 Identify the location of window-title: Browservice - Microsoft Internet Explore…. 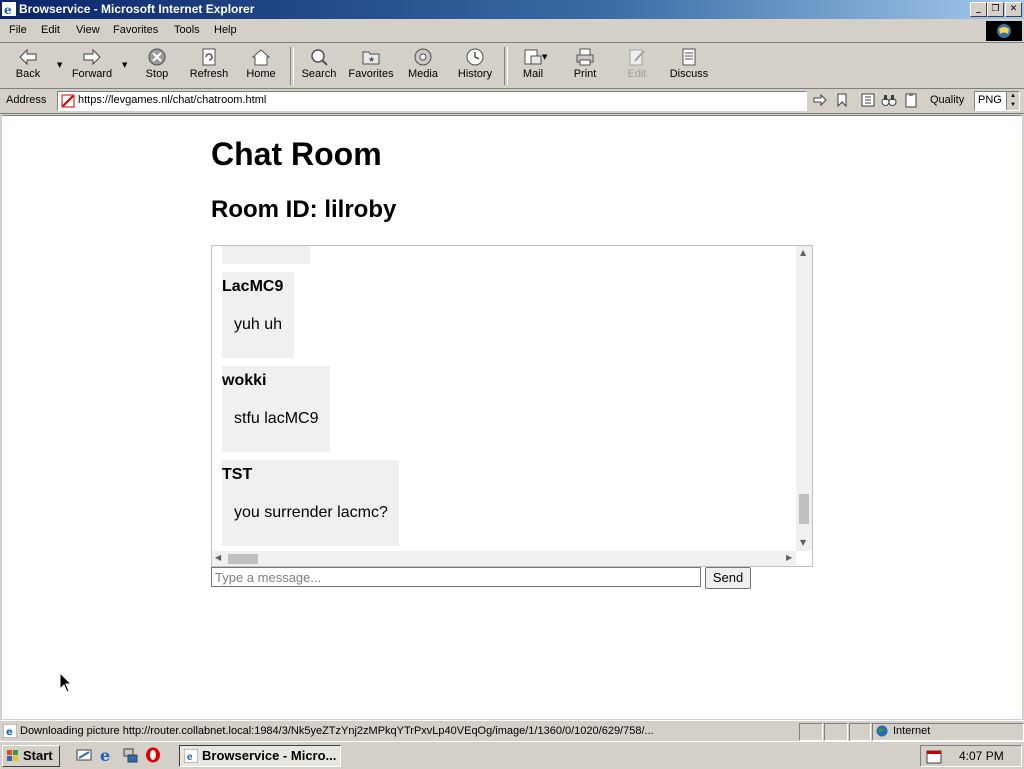
(137, 9).